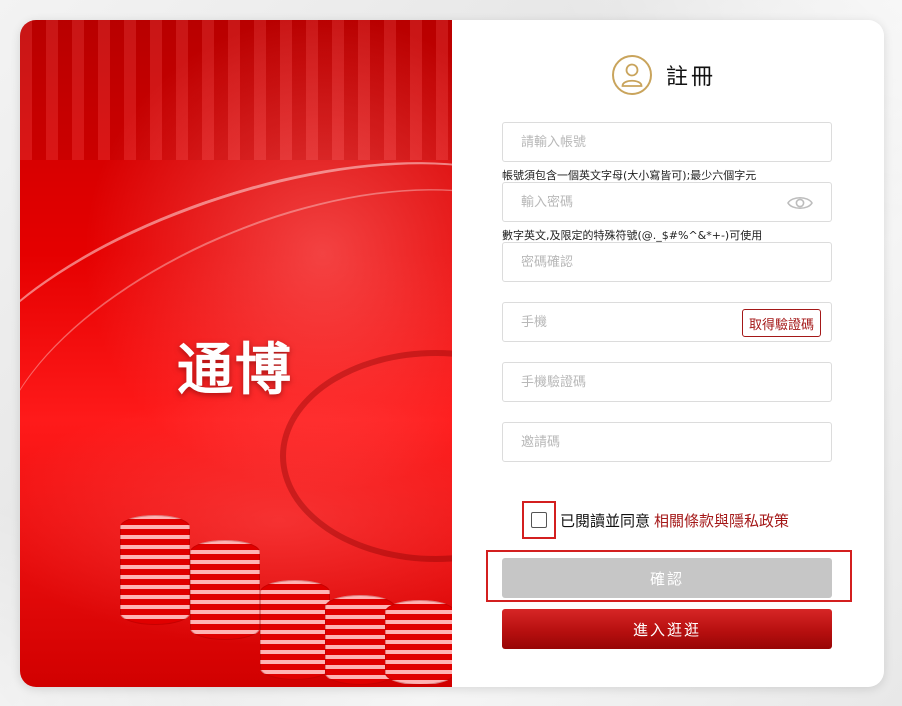  I want to click on eye-icon, so click(800, 203).